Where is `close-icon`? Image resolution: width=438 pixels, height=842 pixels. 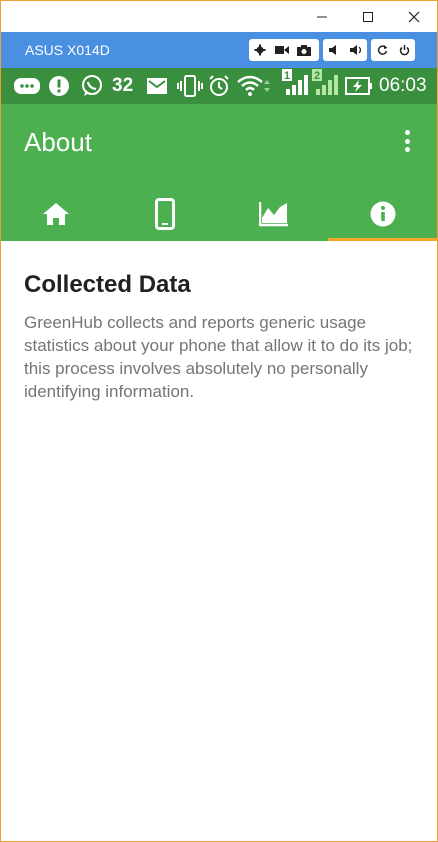 close-icon is located at coordinates (414, 16).